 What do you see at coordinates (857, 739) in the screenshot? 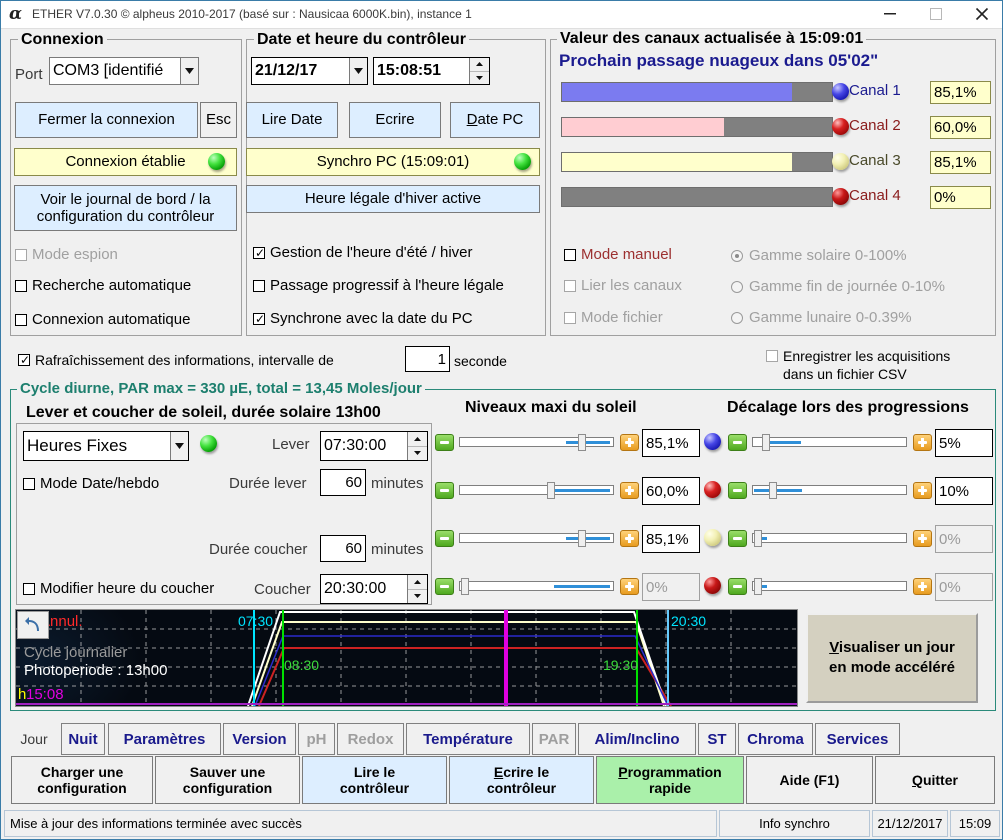
I see `tab-services: Services` at bounding box center [857, 739].